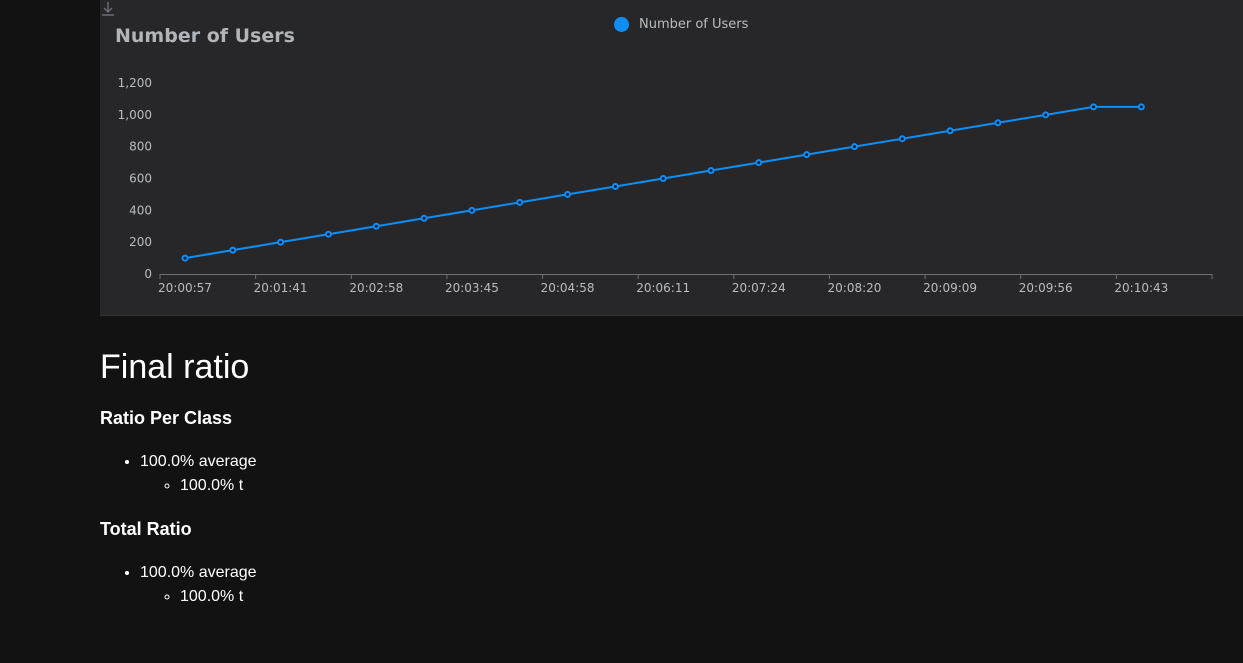 This screenshot has width=1243, height=663. Describe the element at coordinates (759, 288) in the screenshot. I see `x-tick-label: 20:07:24` at that location.